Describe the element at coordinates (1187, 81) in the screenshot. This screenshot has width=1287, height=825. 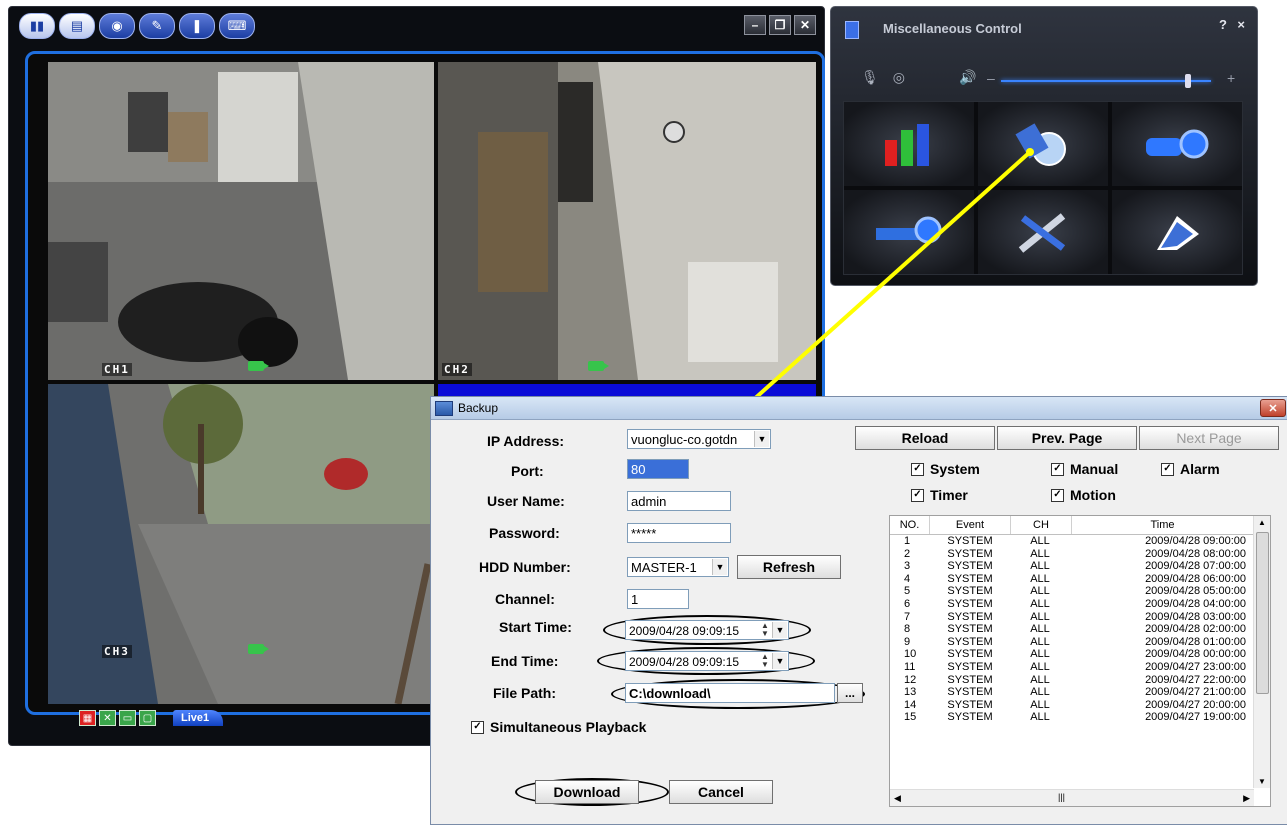
I see `volume-slider-handle` at that location.